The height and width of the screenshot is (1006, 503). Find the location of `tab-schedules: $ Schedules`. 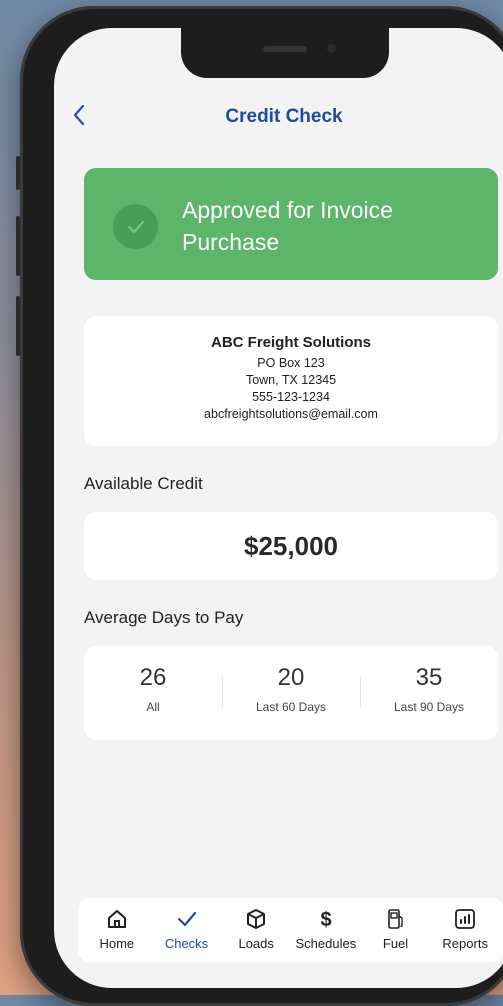

tab-schedules: $ Schedules is located at coordinates (326, 930).